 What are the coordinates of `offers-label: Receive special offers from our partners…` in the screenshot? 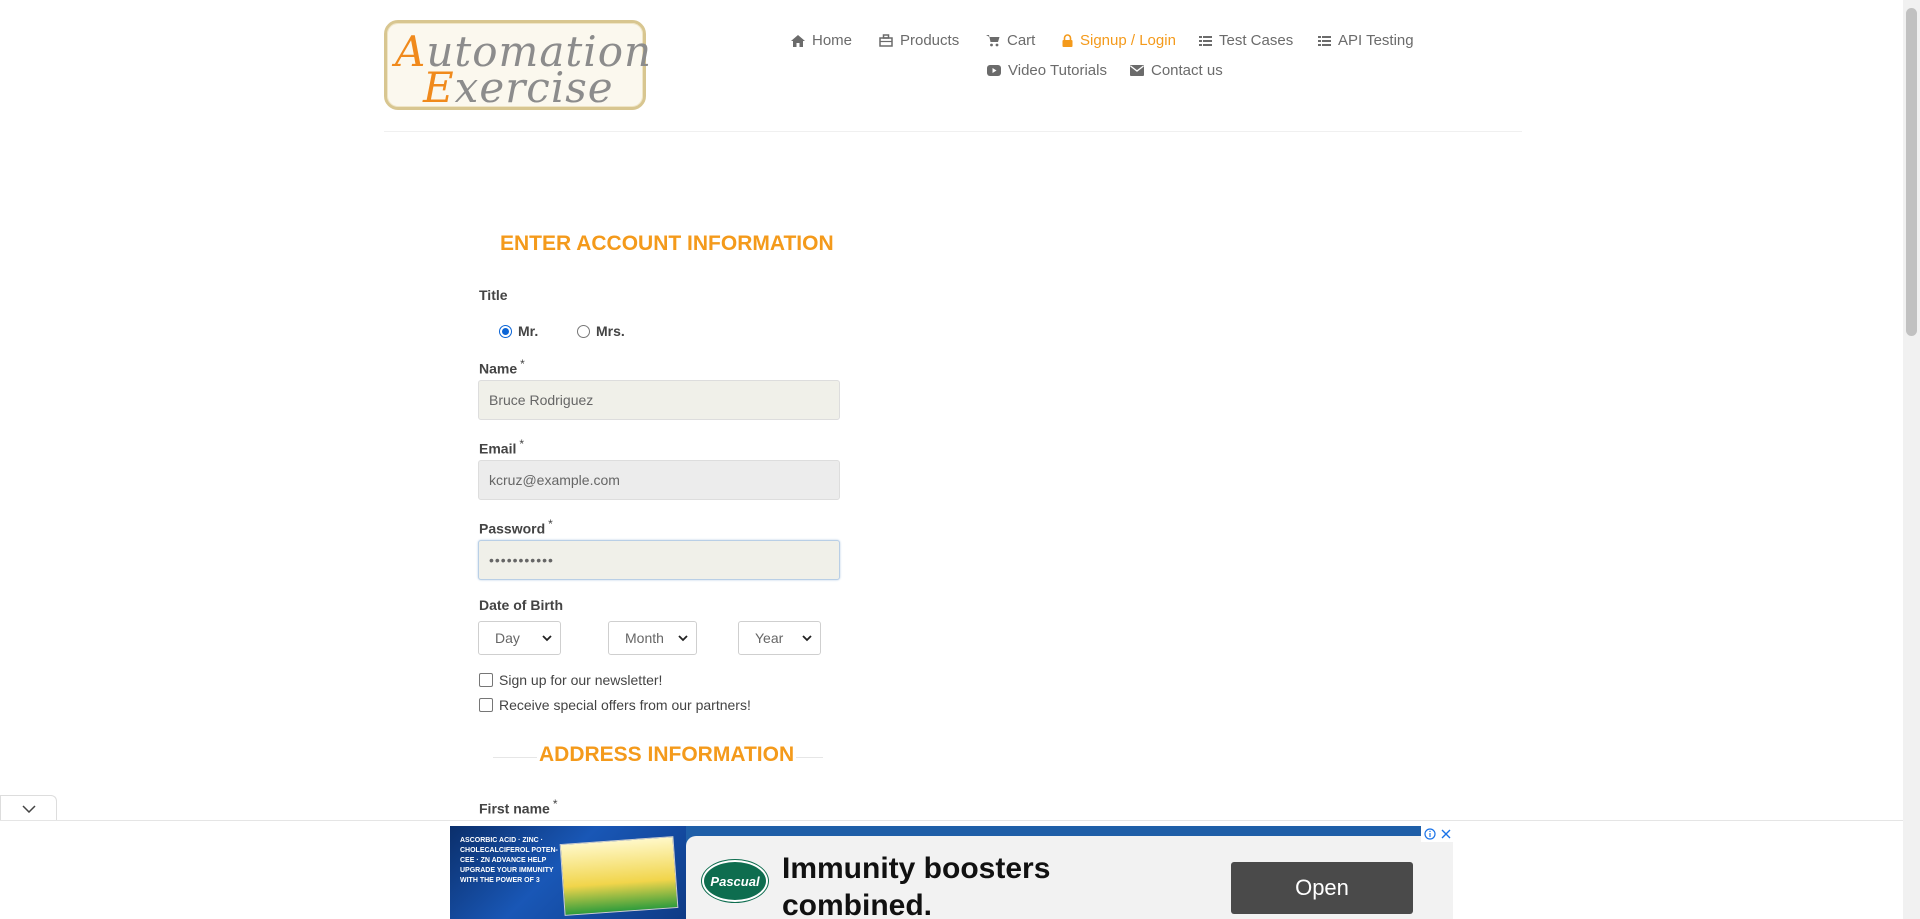 It's located at (625, 705).